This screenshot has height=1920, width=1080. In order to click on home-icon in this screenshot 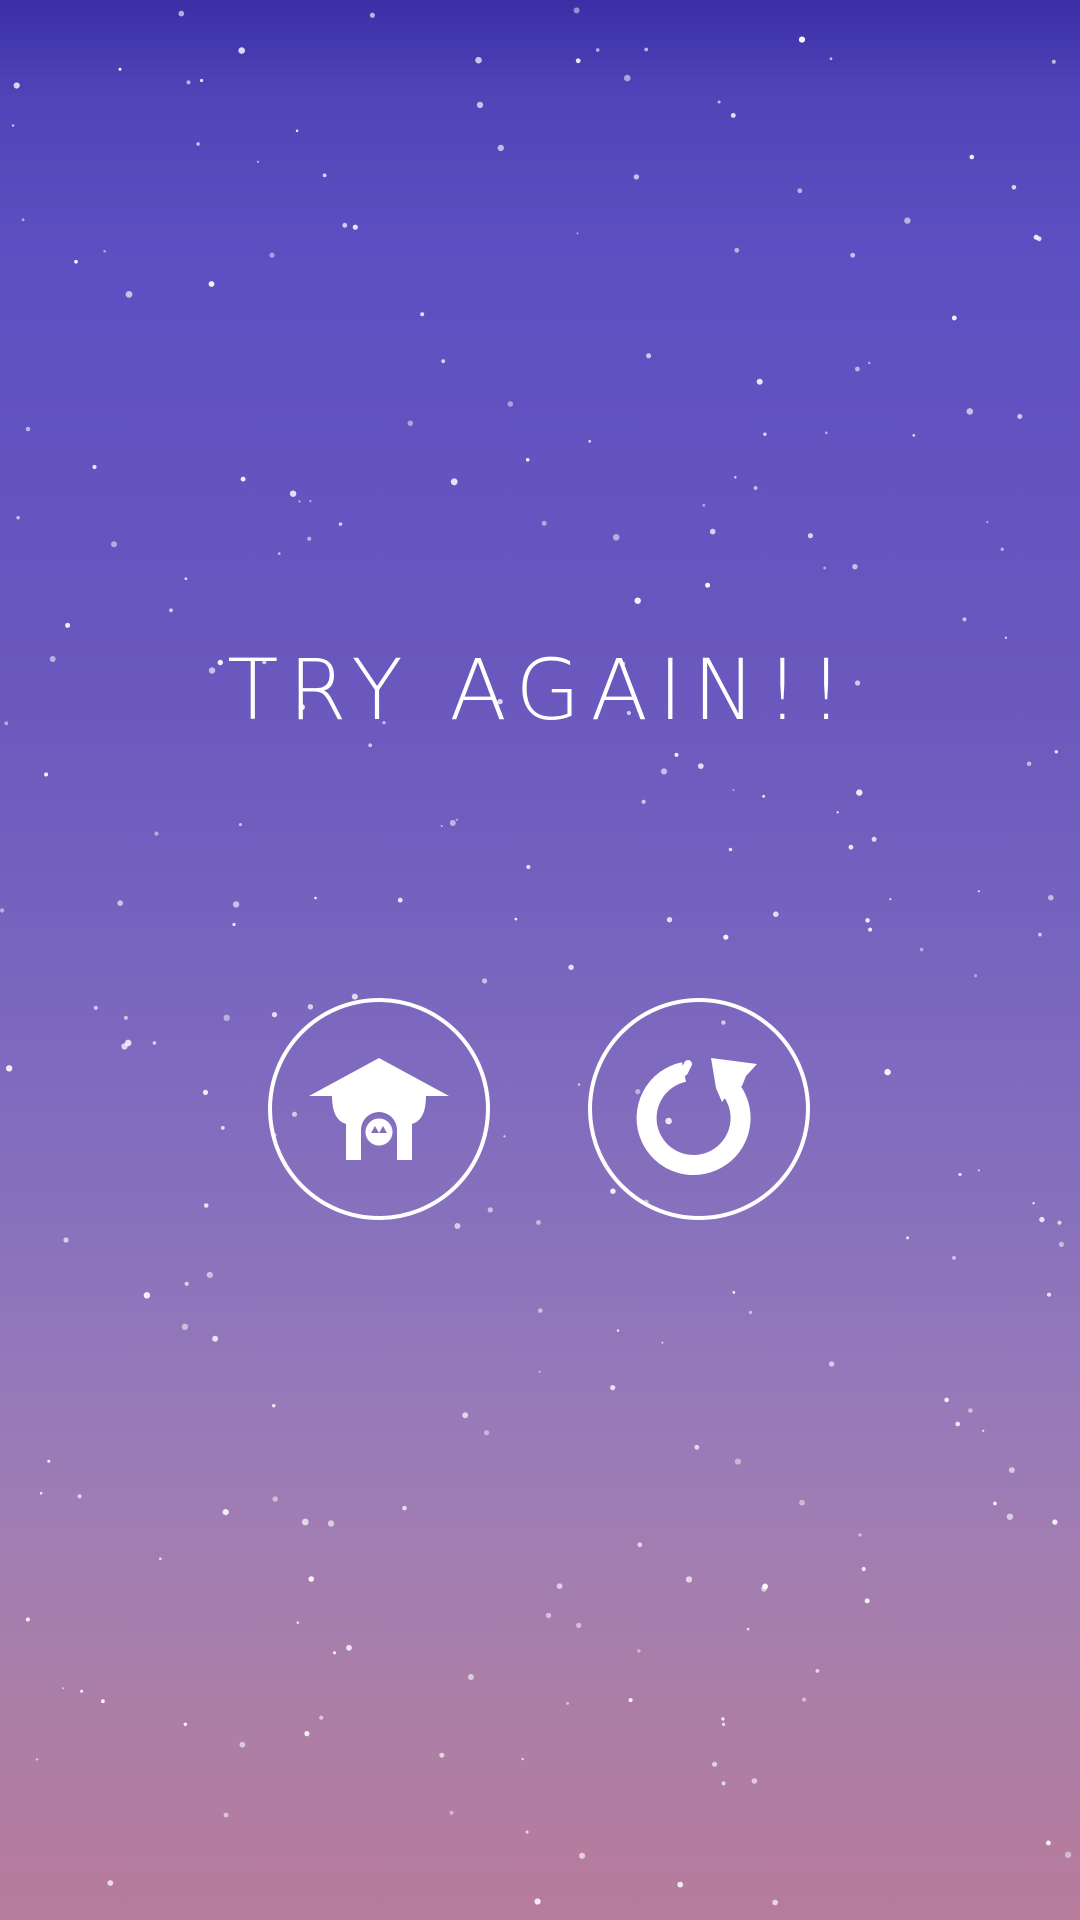, I will do `click(379, 1109)`.